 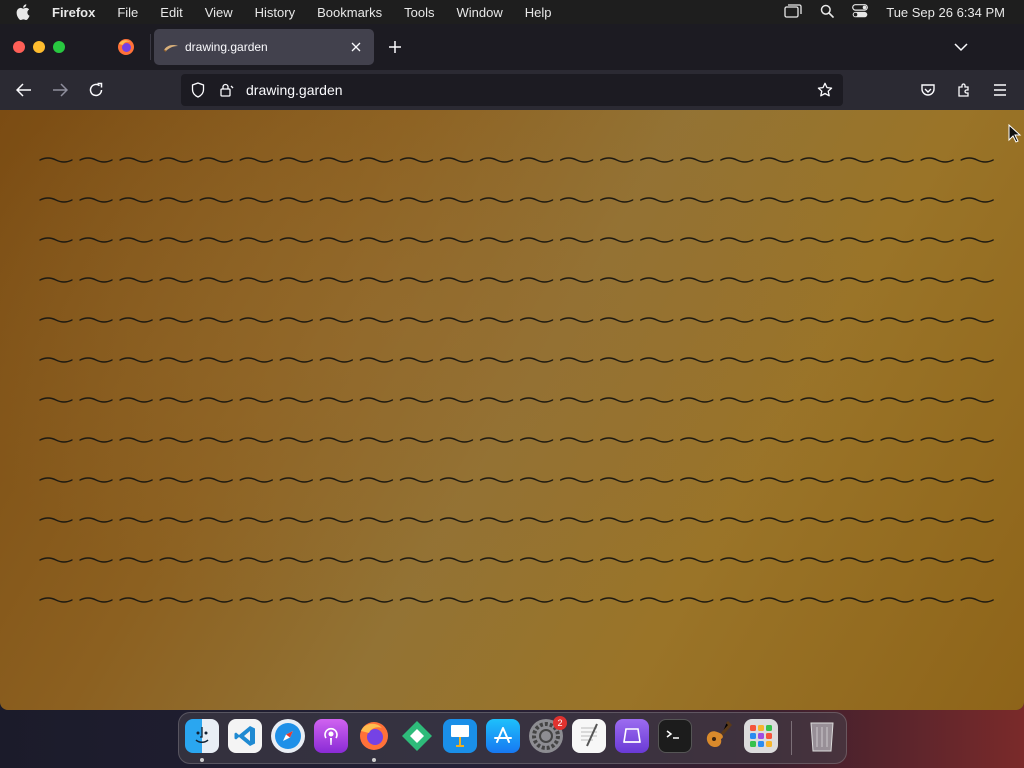 I want to click on spotlight-search-icon, so click(x=827, y=12).